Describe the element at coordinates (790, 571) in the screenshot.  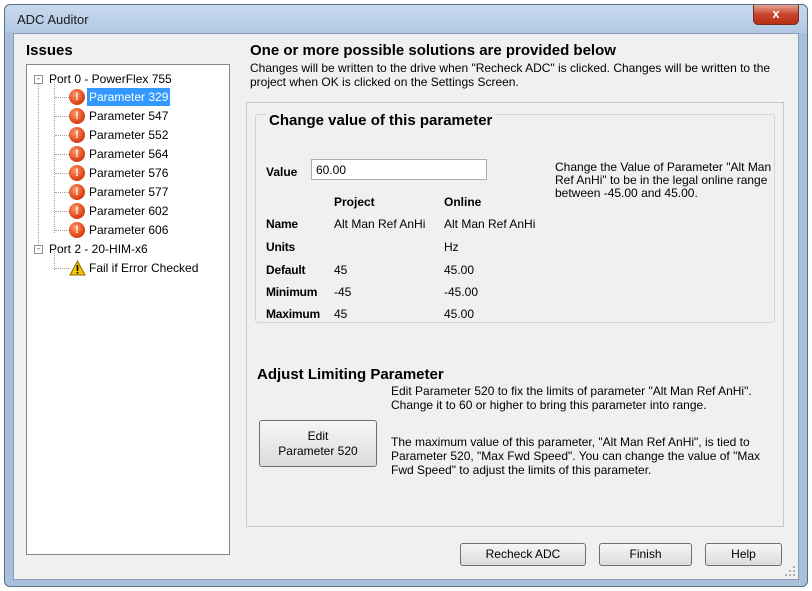
I see `resize-grip-icon` at that location.